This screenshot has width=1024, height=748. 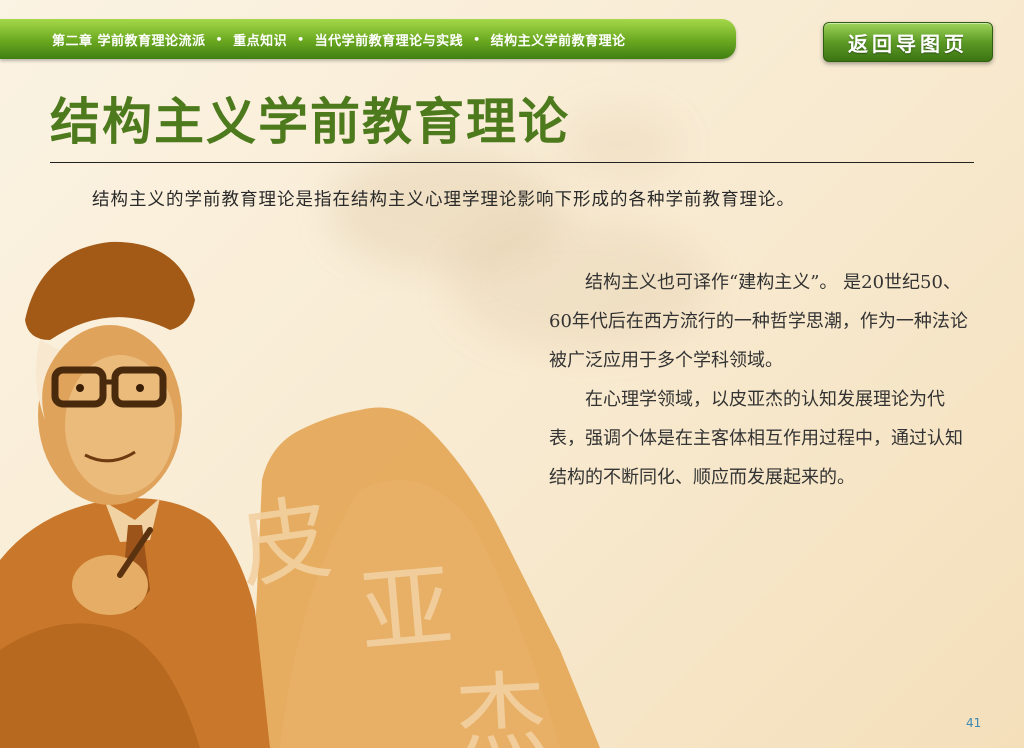 What do you see at coordinates (620, 145) in the screenshot?
I see `background-cloud` at bounding box center [620, 145].